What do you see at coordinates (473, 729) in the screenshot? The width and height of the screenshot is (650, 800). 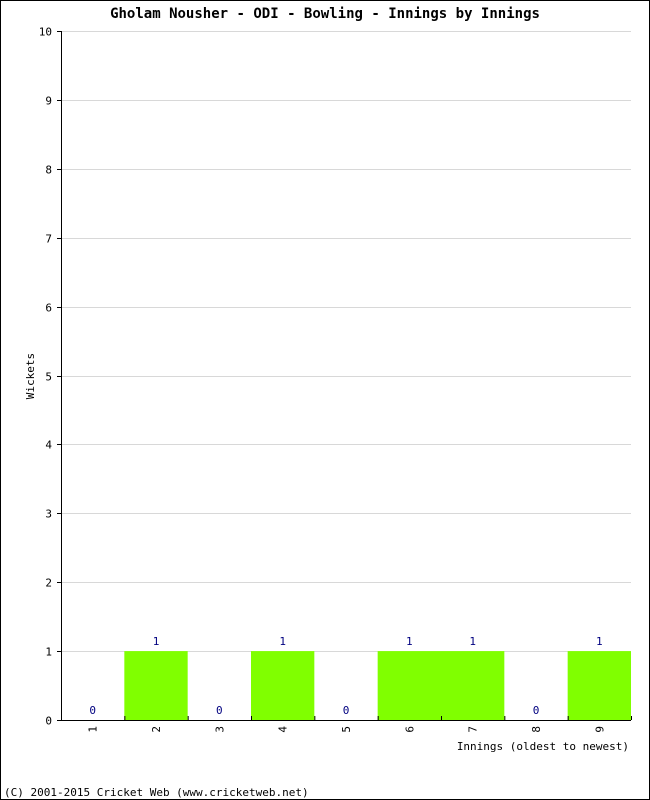 I see `x-tick-label: 7` at bounding box center [473, 729].